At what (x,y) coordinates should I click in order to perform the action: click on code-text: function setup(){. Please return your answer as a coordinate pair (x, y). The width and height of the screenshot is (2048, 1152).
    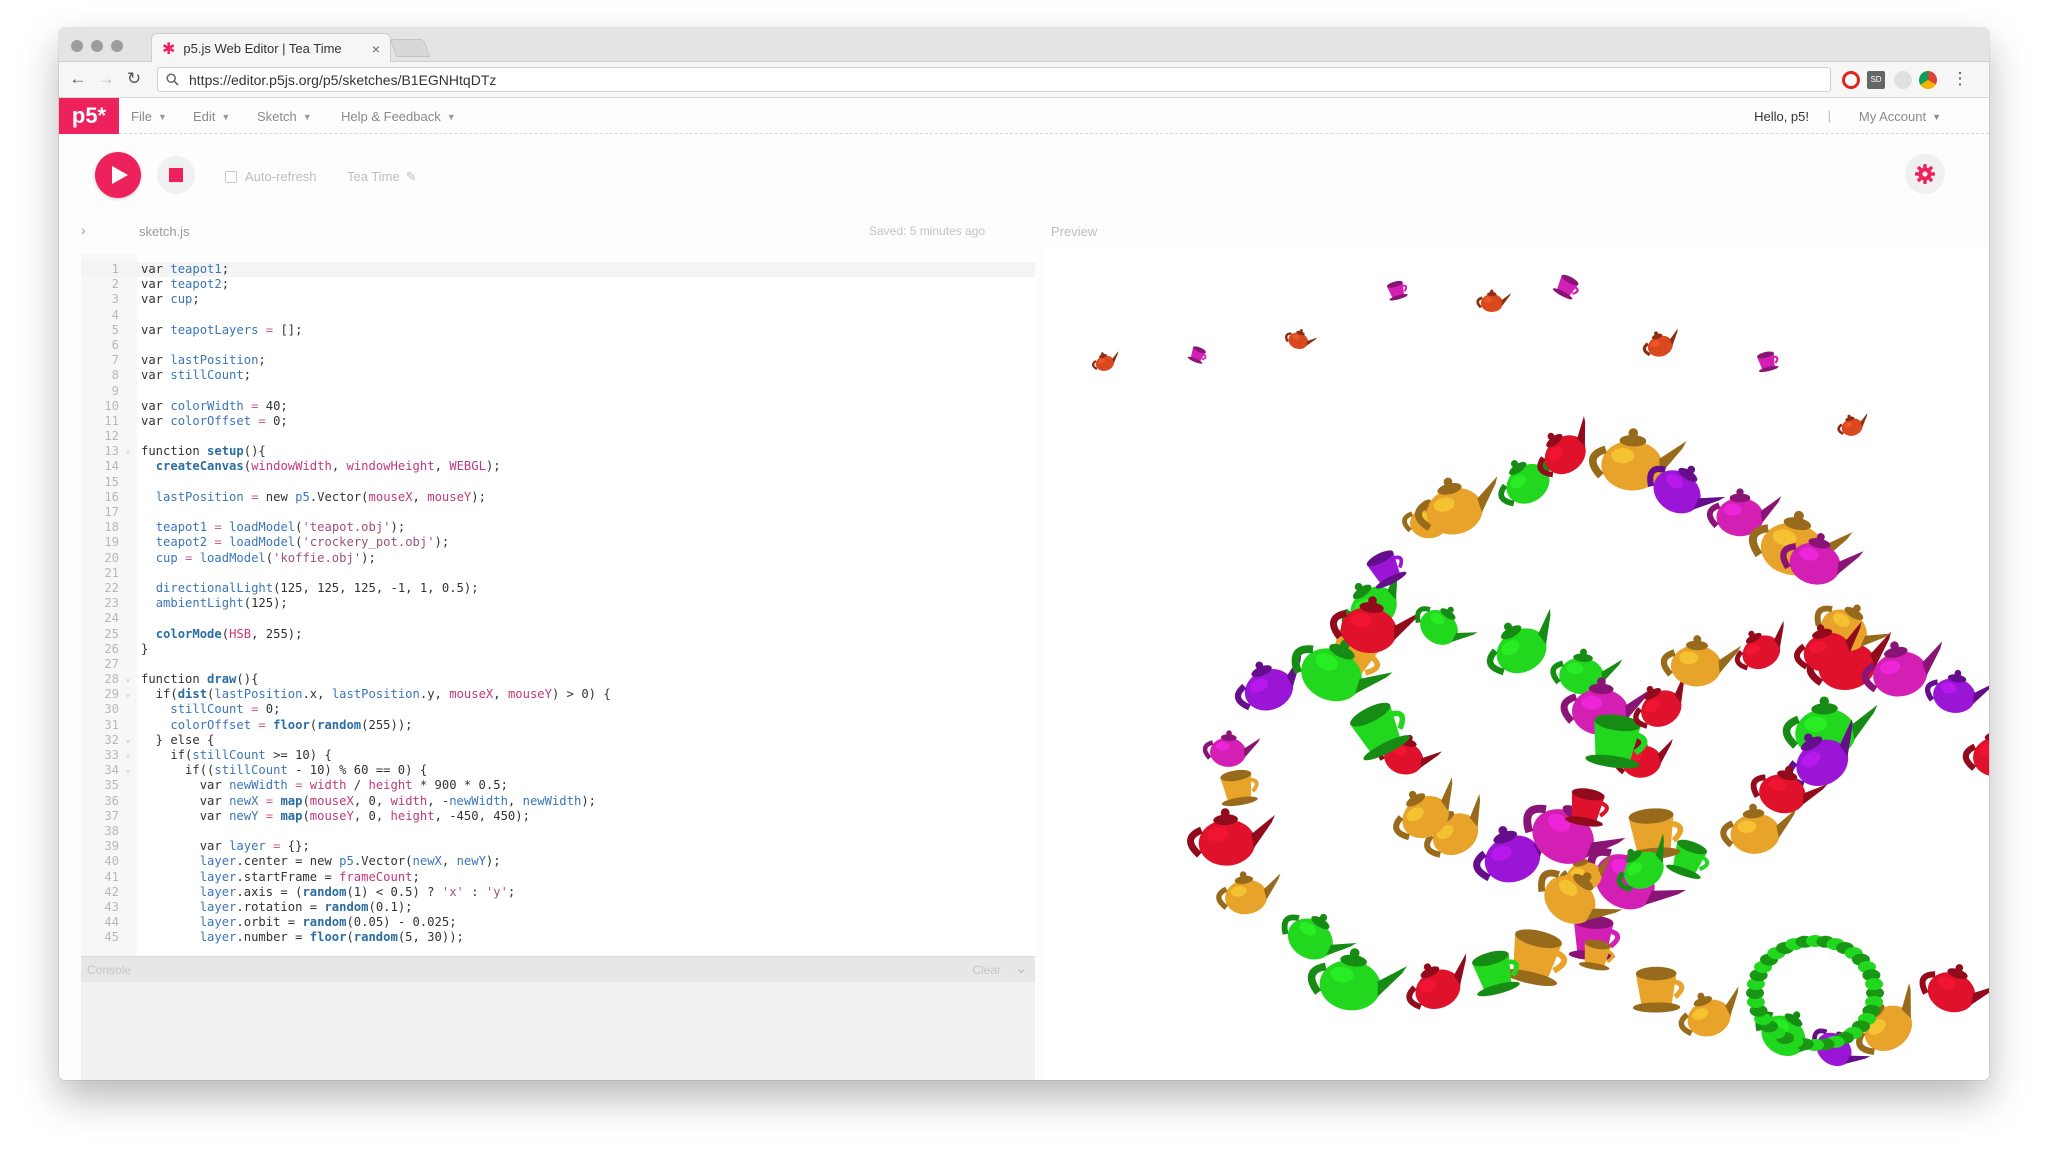
    Looking at the image, I should click on (201, 451).